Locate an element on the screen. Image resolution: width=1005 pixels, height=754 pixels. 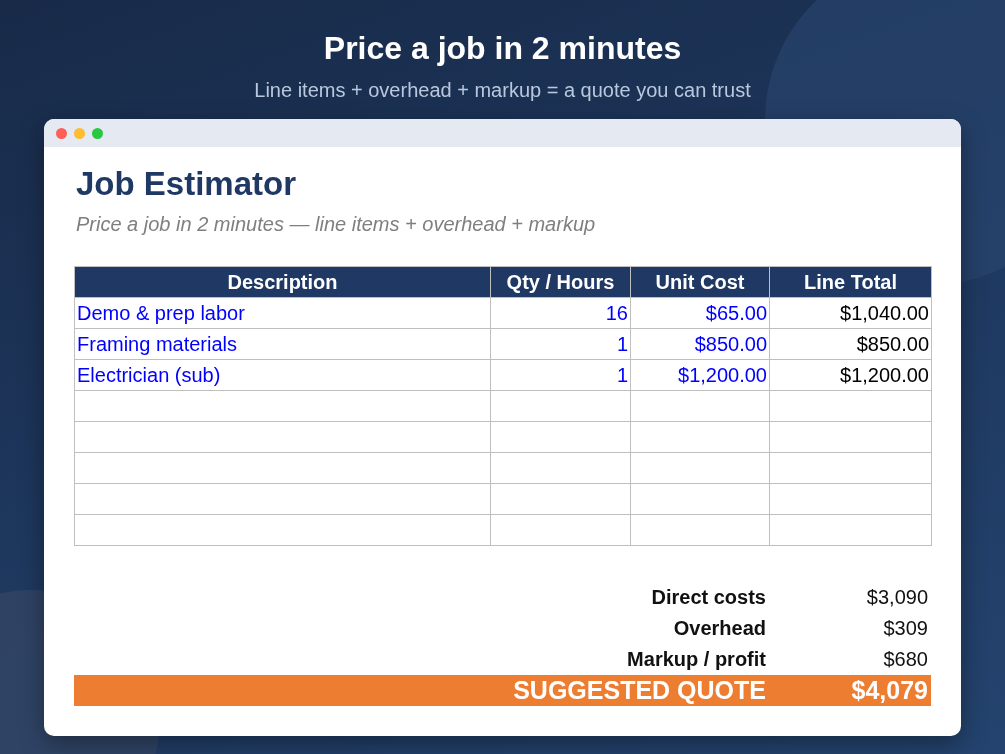
summary-label: Markup / profit is located at coordinates (697, 659).